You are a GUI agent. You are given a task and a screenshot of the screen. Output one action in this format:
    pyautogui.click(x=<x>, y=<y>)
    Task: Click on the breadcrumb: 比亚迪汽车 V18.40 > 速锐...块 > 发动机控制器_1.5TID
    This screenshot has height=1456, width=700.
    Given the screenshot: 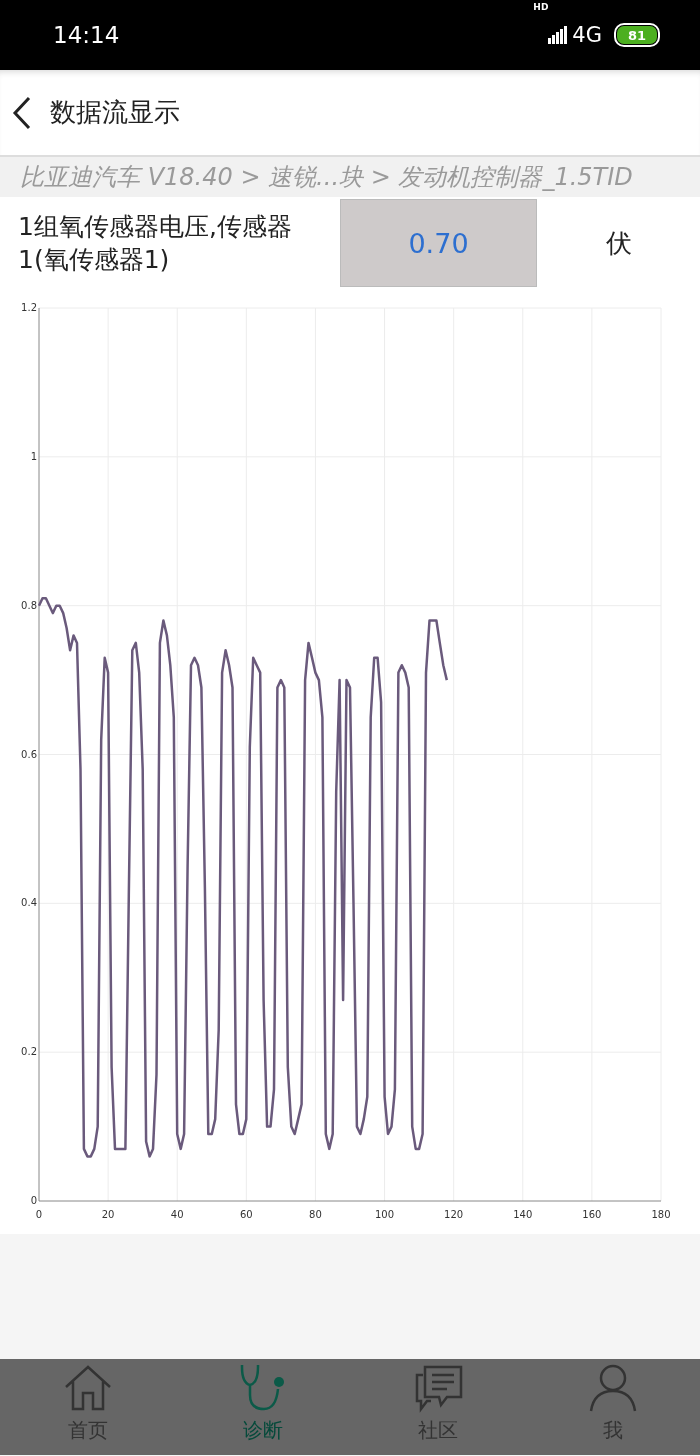 What is the action you would take?
    pyautogui.click(x=350, y=176)
    